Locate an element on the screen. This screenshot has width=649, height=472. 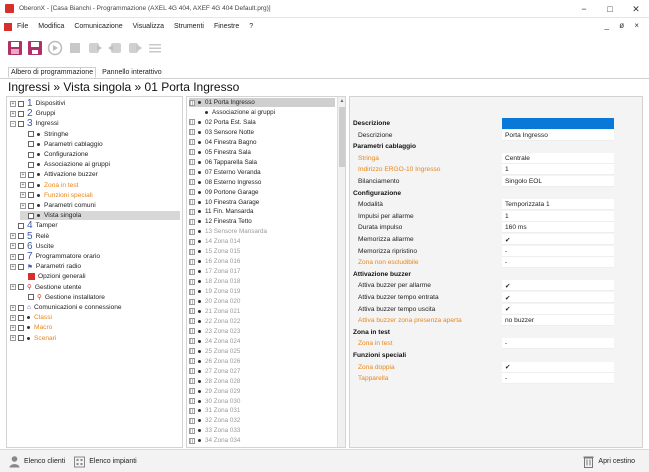
menu-help: ? is located at coordinates (251, 26).